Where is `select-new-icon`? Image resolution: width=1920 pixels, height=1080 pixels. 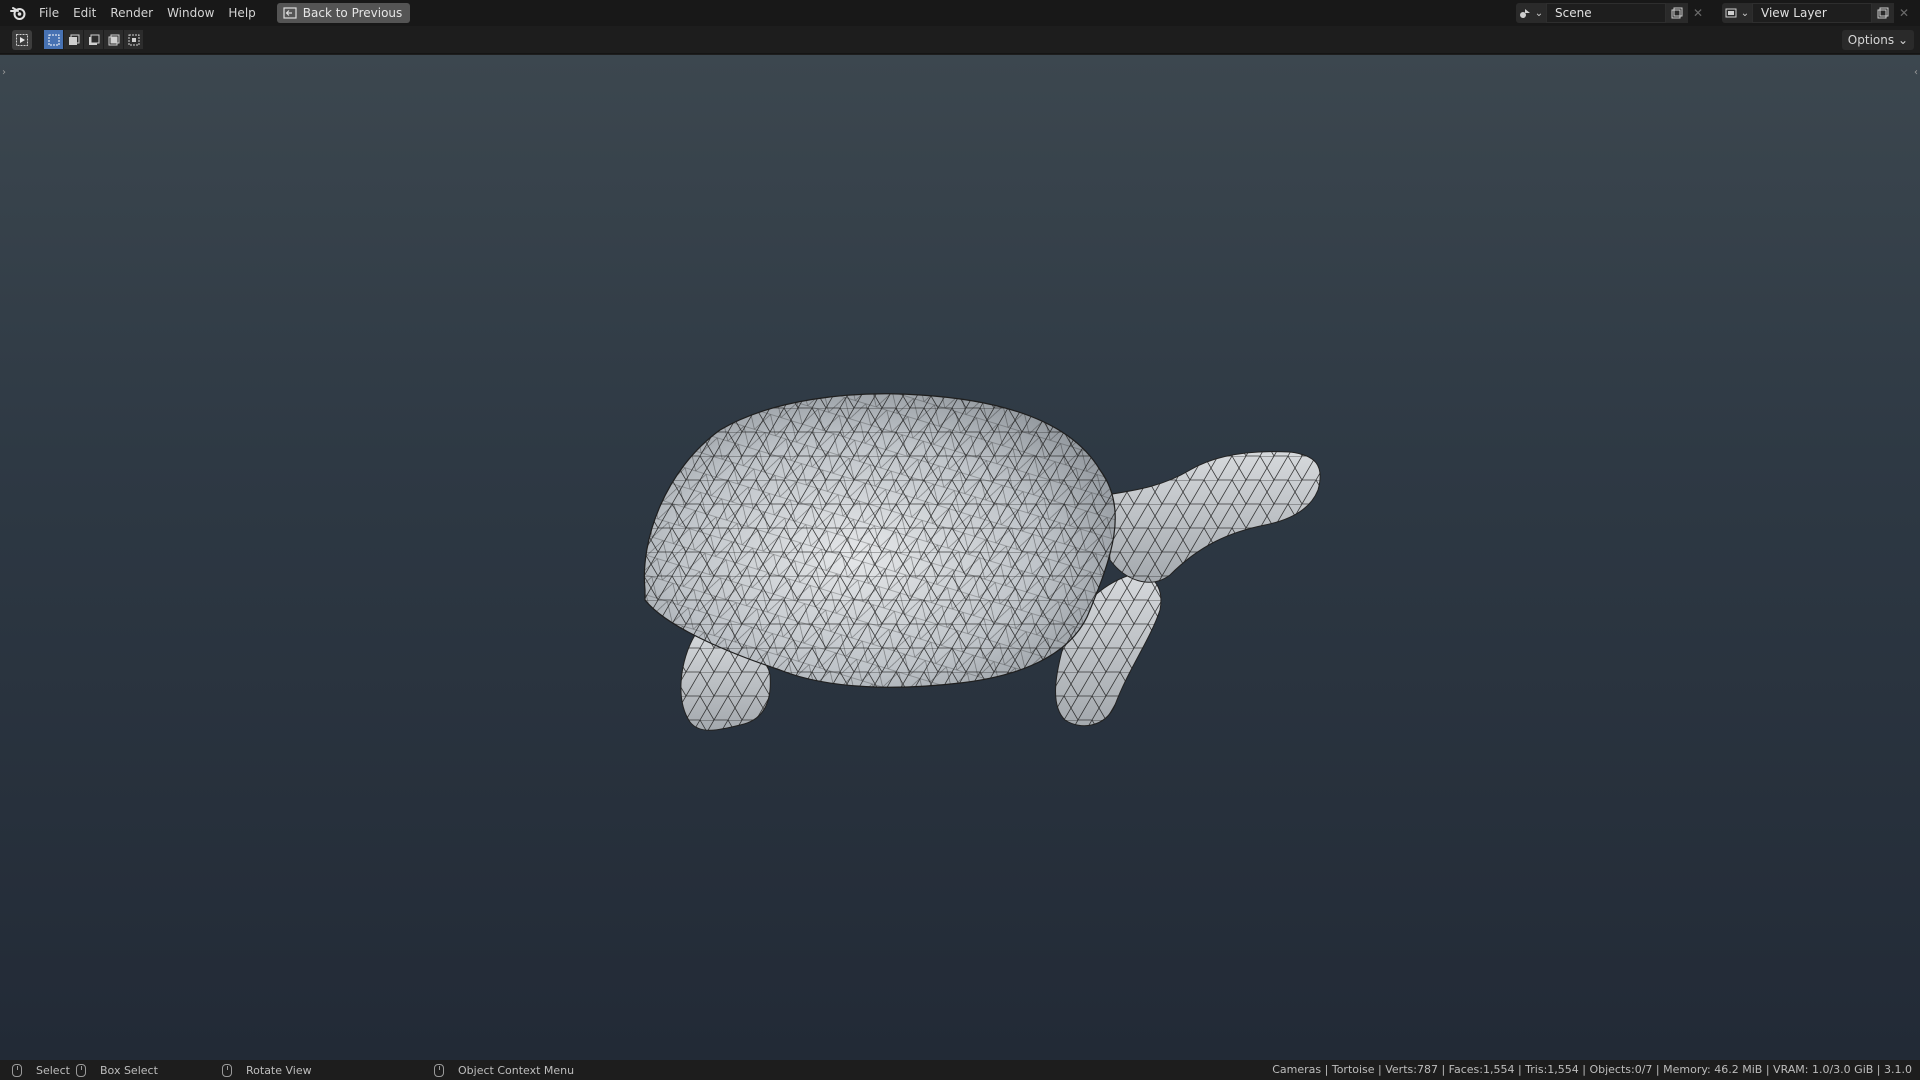 select-new-icon is located at coordinates (53, 39).